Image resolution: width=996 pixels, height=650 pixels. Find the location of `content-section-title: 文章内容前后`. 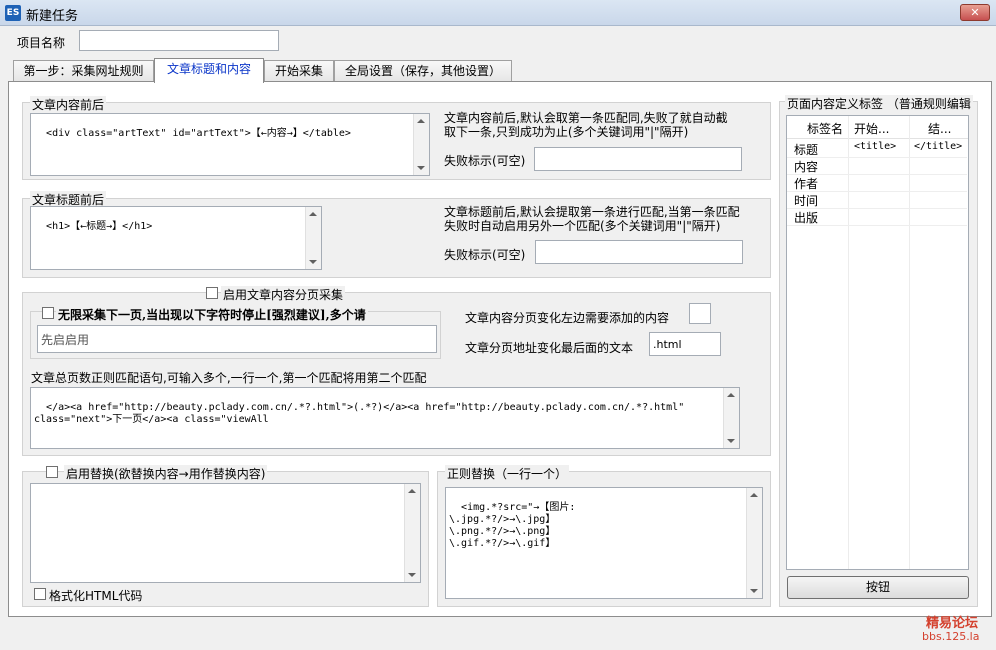

content-section-title: 文章内容前后 is located at coordinates (68, 104).